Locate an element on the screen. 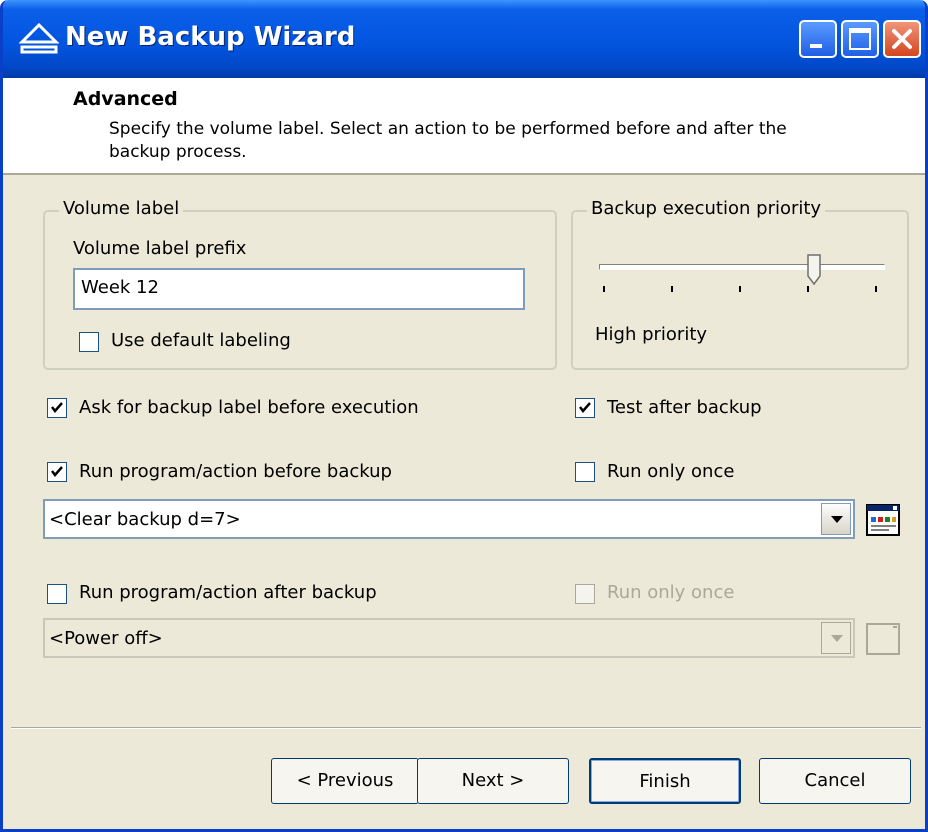  previous-button: < Previous is located at coordinates (345, 781).